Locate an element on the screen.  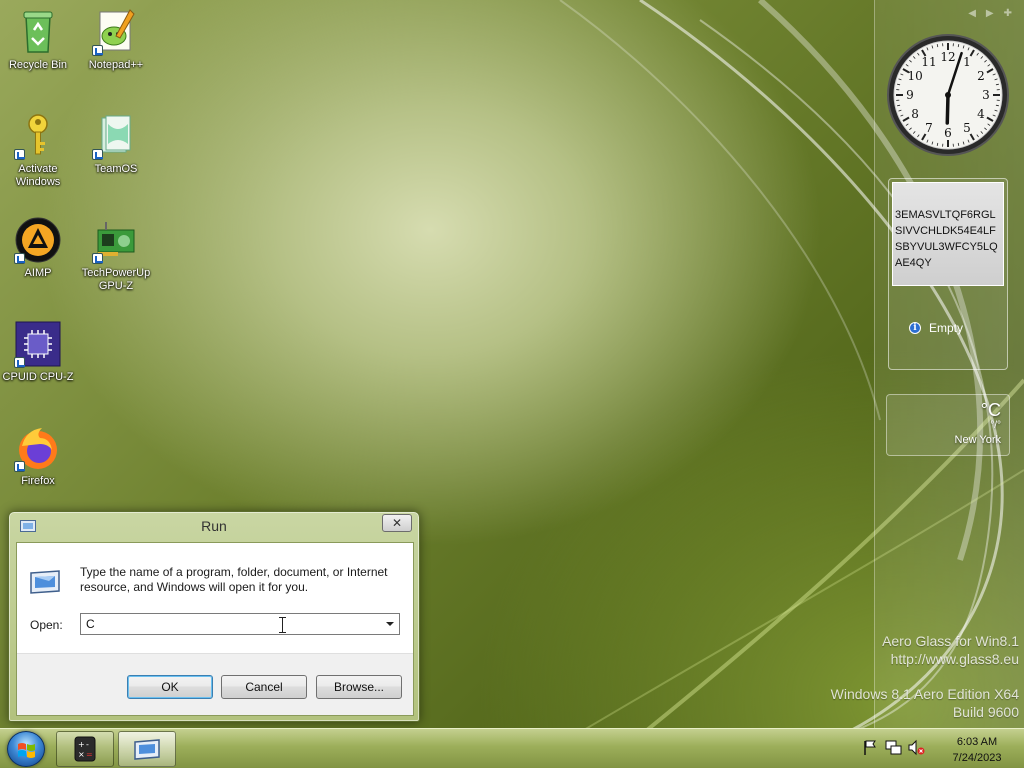
desktop-icon-aimp: AIMP is located at coordinates (38, 248).